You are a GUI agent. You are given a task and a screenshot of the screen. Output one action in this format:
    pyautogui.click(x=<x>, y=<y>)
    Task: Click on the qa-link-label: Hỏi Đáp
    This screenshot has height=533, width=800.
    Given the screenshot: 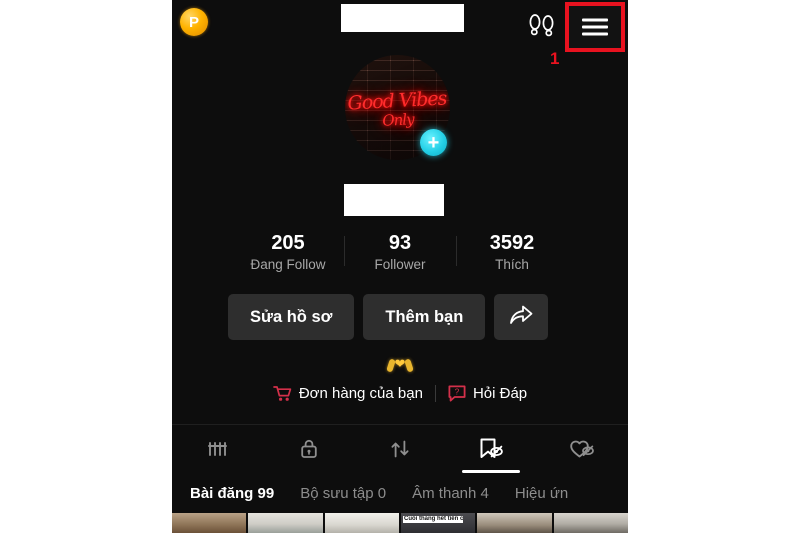 What is the action you would take?
    pyautogui.click(x=500, y=393)
    